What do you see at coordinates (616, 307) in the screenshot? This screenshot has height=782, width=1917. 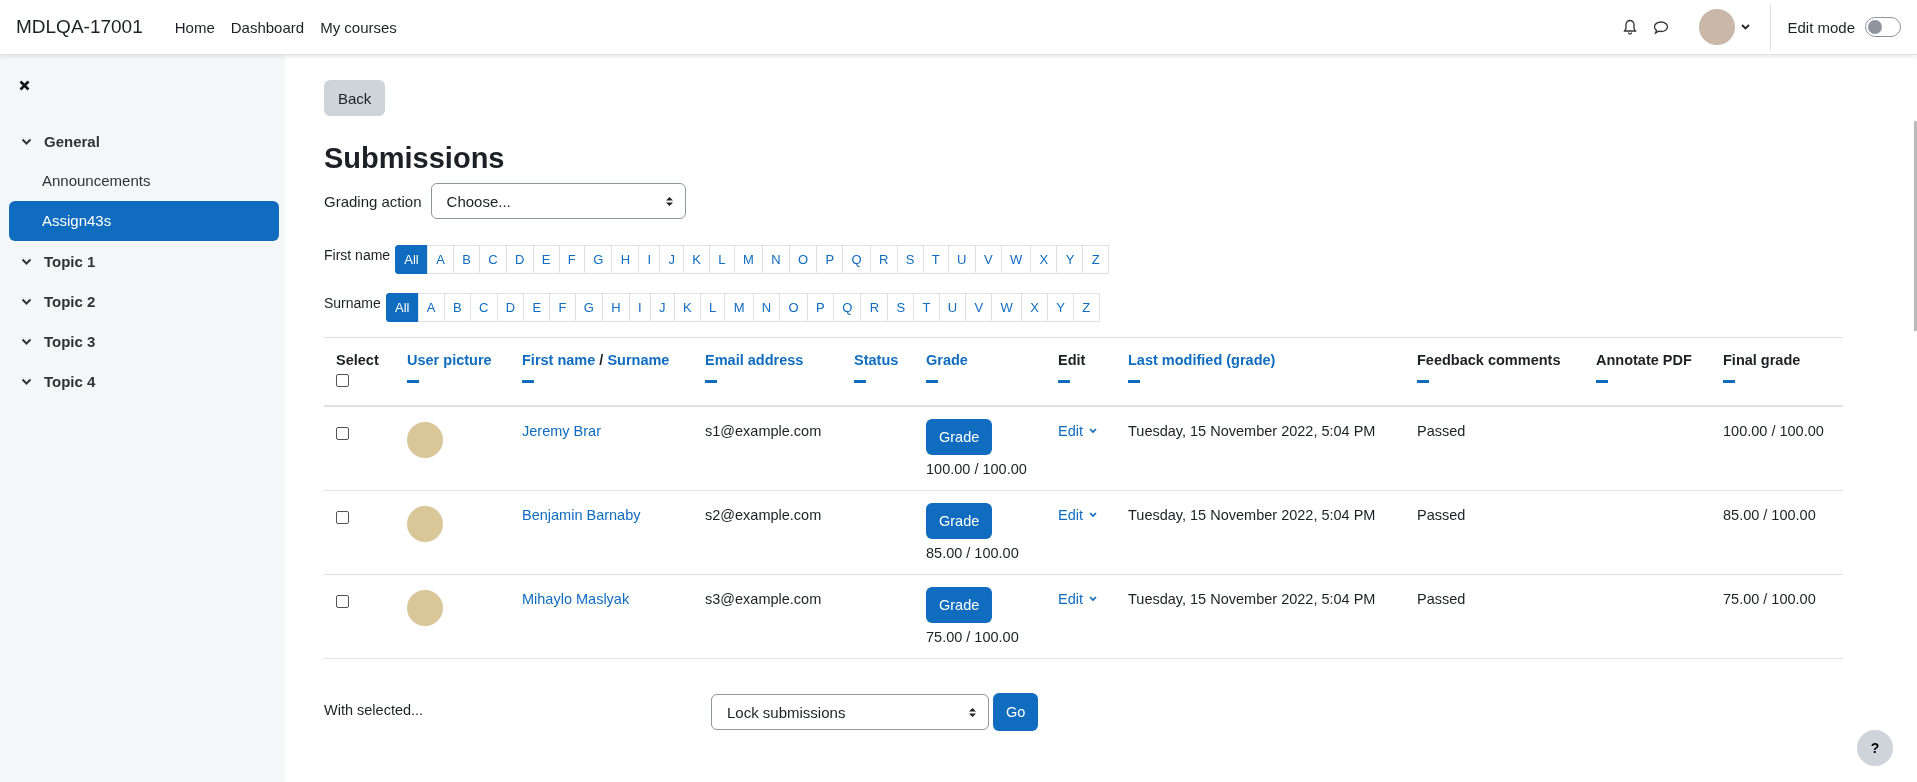 I see `letter-filter: H` at bounding box center [616, 307].